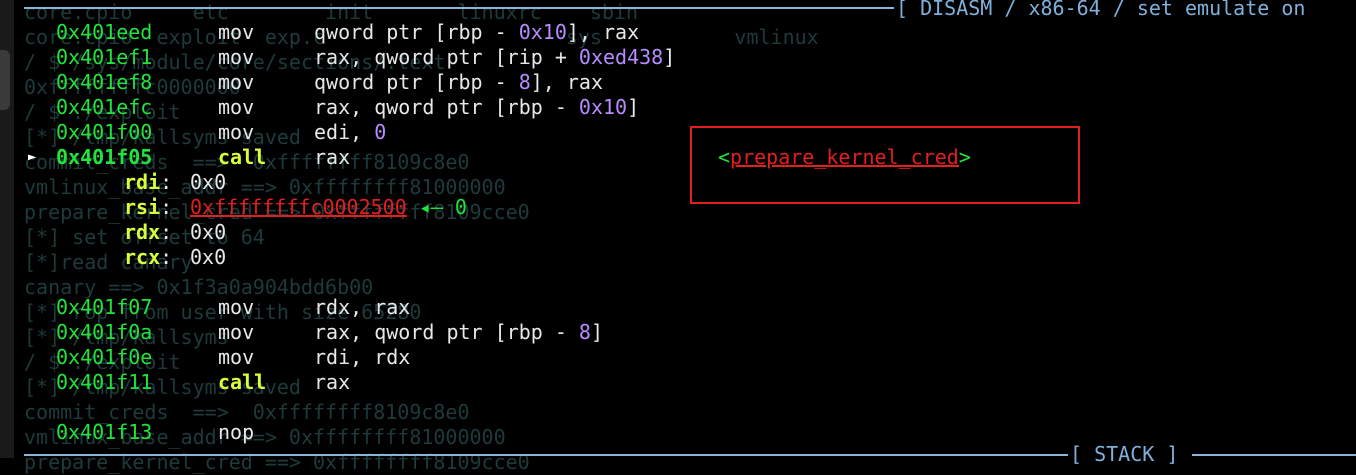 The width and height of the screenshot is (1356, 475). I want to click on instruction-row: 0x401ef8 mov qword ptr [rbp - 8], rax, so click(340, 82).